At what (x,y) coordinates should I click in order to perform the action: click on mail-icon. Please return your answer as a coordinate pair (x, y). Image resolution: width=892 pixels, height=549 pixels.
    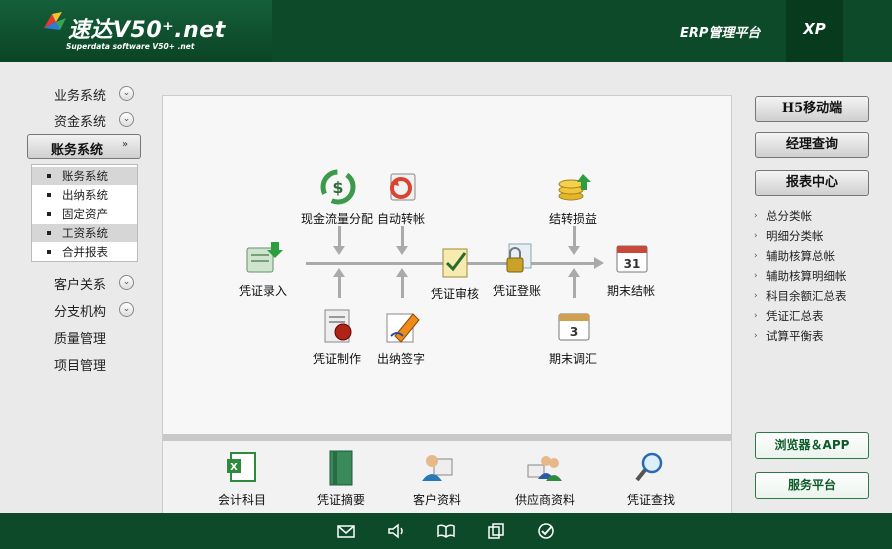
    Looking at the image, I should click on (346, 531).